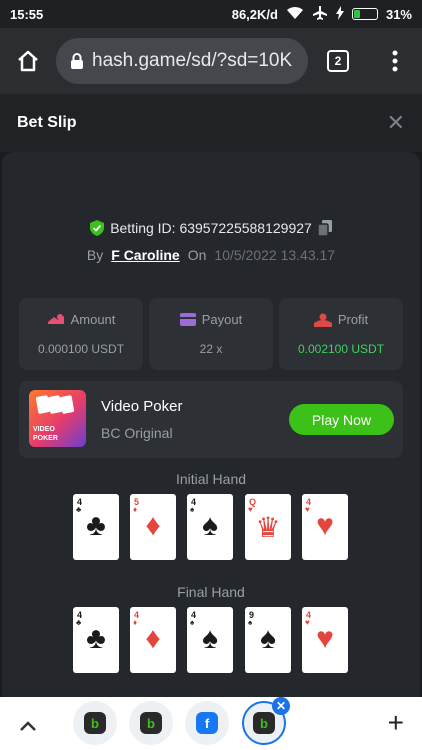 Image resolution: width=422 pixels, height=750 pixels. I want to click on initial-hand-card-2: 5 ♦ ♦, so click(153, 527).